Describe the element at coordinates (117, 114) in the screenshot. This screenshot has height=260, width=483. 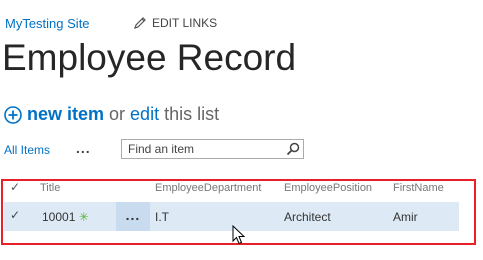
I see `or-text: or` at that location.